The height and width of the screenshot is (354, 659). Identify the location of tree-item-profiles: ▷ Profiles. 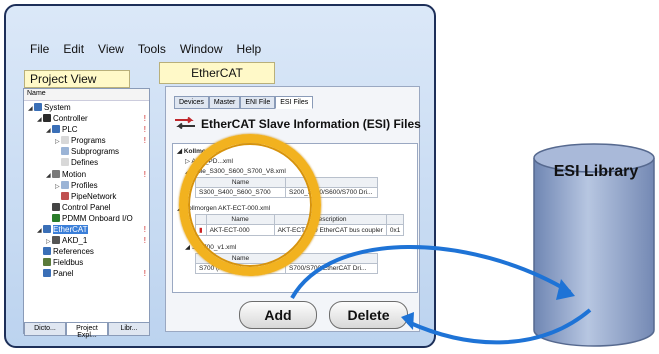
(86, 185).